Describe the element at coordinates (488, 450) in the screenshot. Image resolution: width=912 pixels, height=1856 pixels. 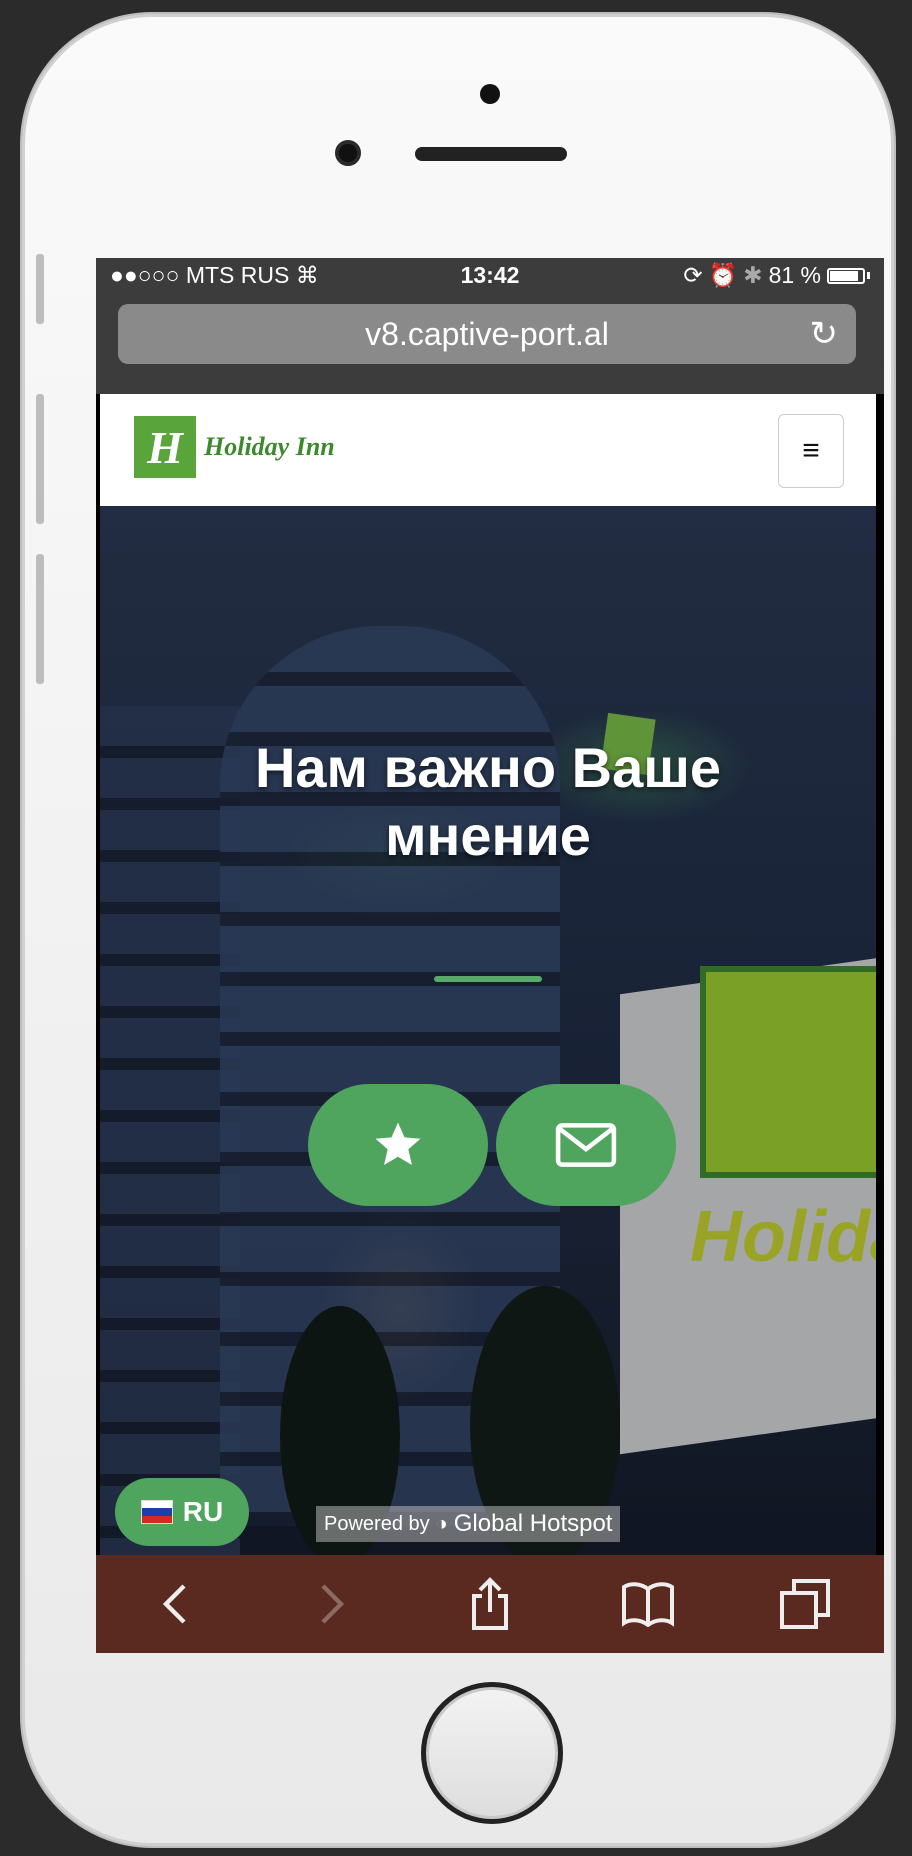
I see `site-header: H Holiday Inn ≡` at that location.